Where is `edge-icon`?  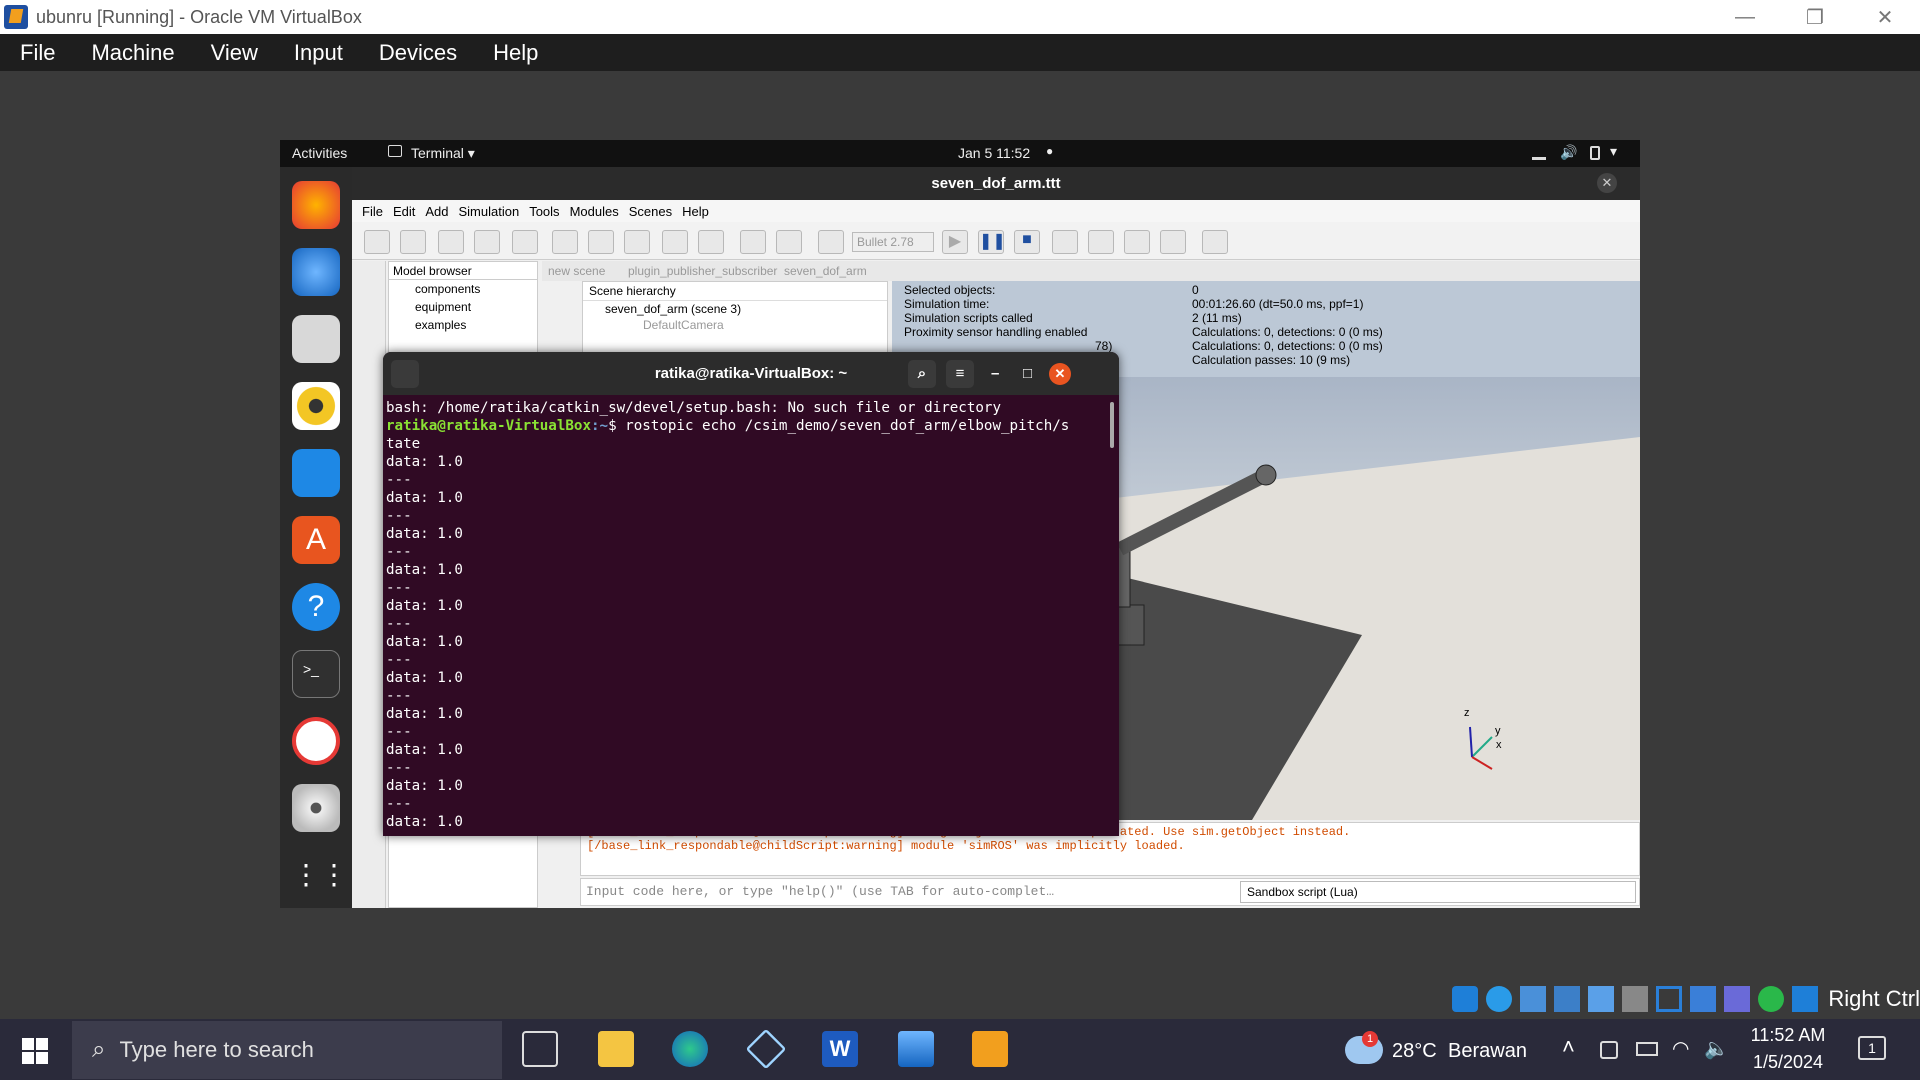
edge-icon is located at coordinates (690, 1049).